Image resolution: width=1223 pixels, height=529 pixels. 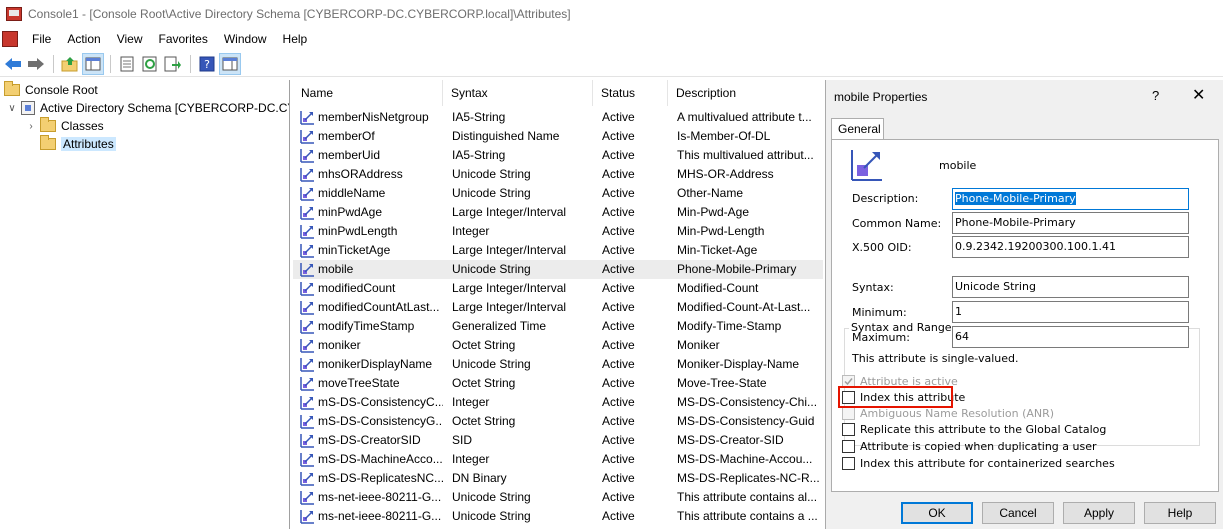 I want to click on tree-item-classes: › Classes, so click(x=64, y=126).